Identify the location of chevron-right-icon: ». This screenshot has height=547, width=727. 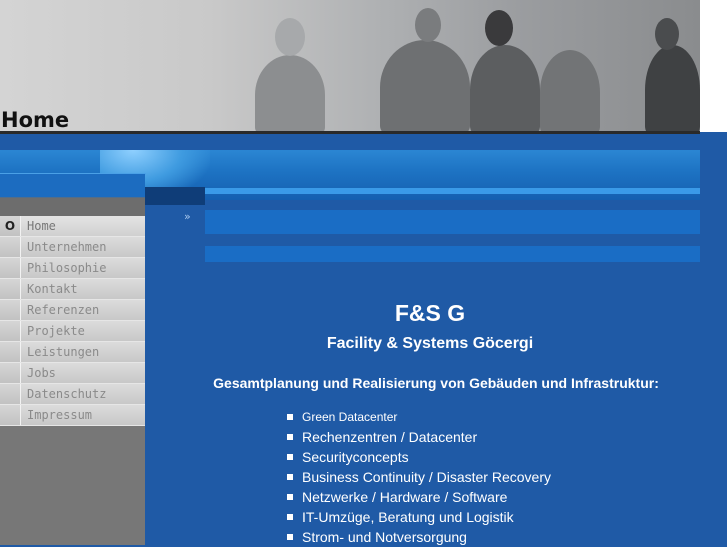
(187, 216).